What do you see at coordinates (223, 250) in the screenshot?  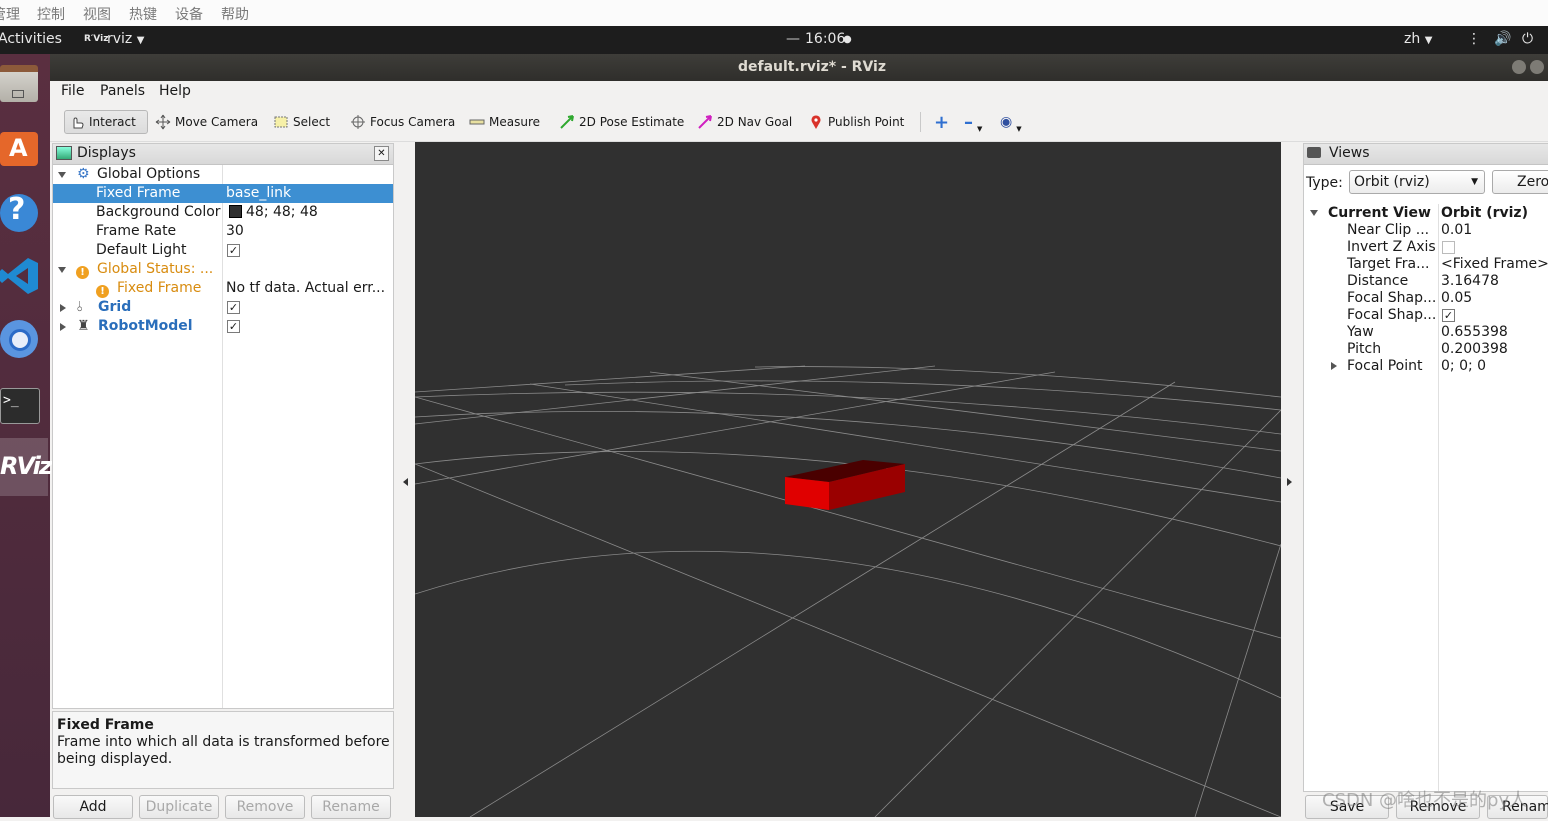 I see `default-light-row: Default Light ✓` at bounding box center [223, 250].